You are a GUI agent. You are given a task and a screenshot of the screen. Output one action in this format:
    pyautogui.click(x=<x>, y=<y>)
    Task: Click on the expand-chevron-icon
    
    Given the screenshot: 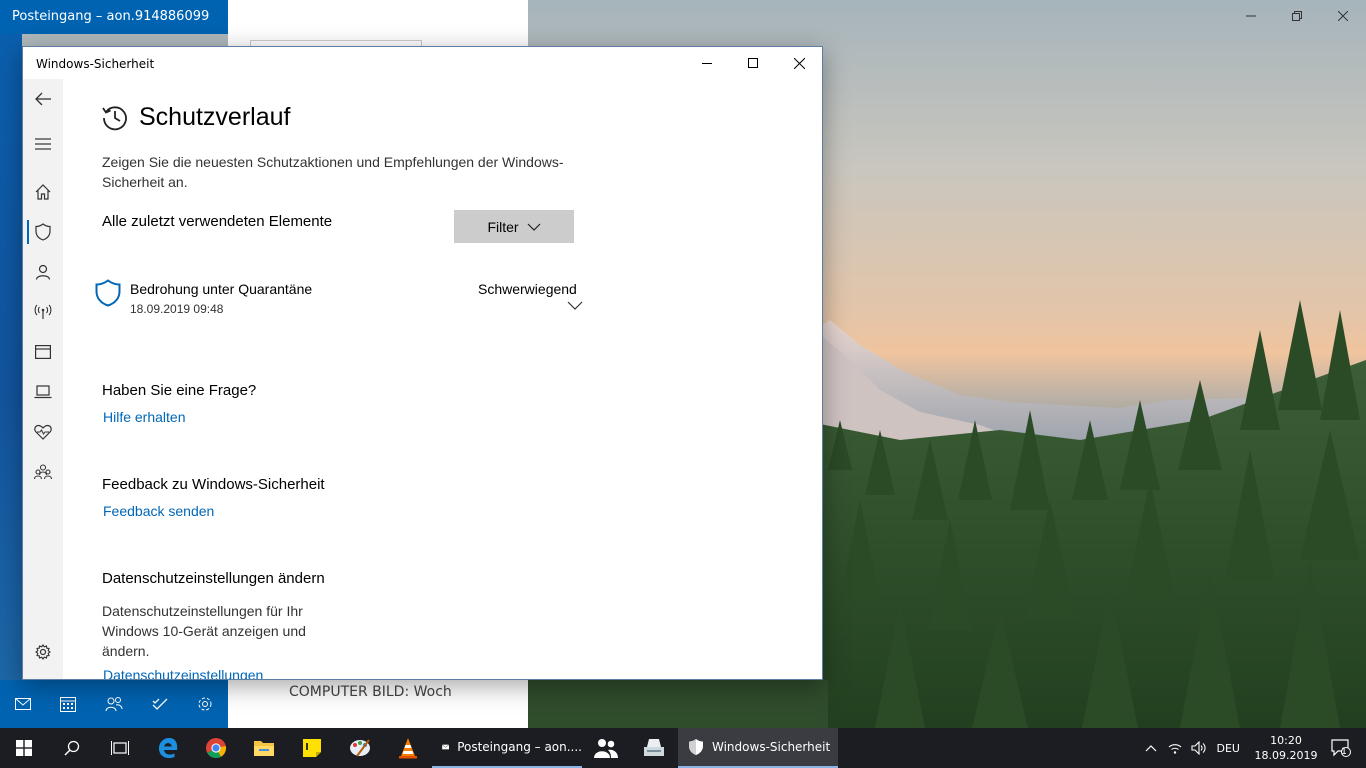 What is the action you would take?
    pyautogui.click(x=575, y=305)
    